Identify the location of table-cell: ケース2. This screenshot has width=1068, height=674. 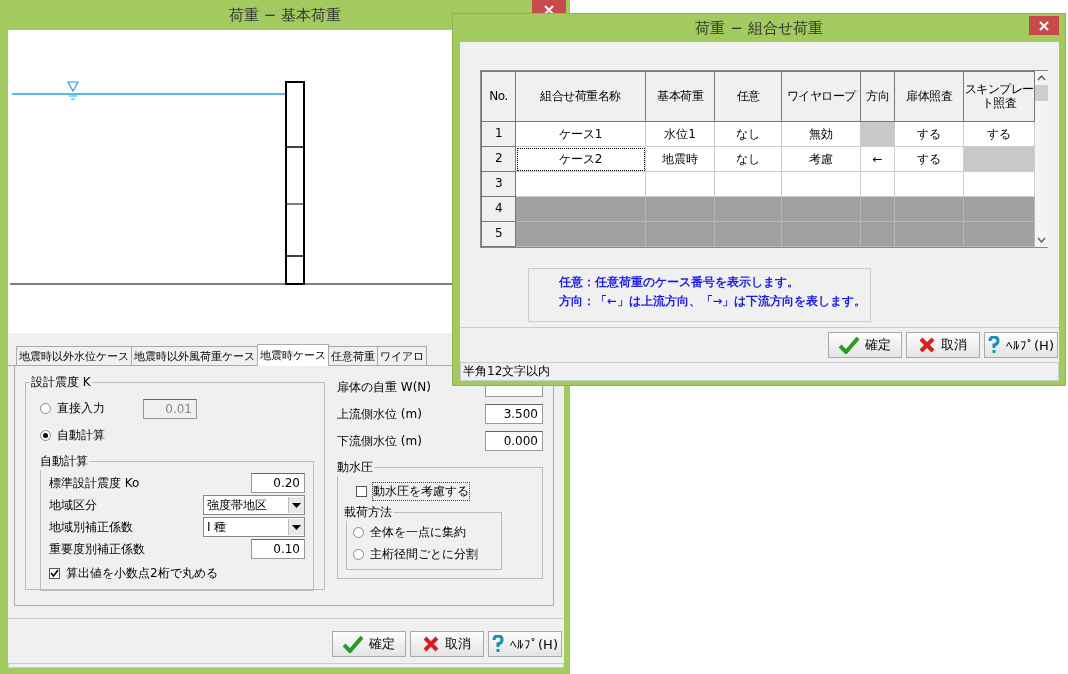
(580, 159).